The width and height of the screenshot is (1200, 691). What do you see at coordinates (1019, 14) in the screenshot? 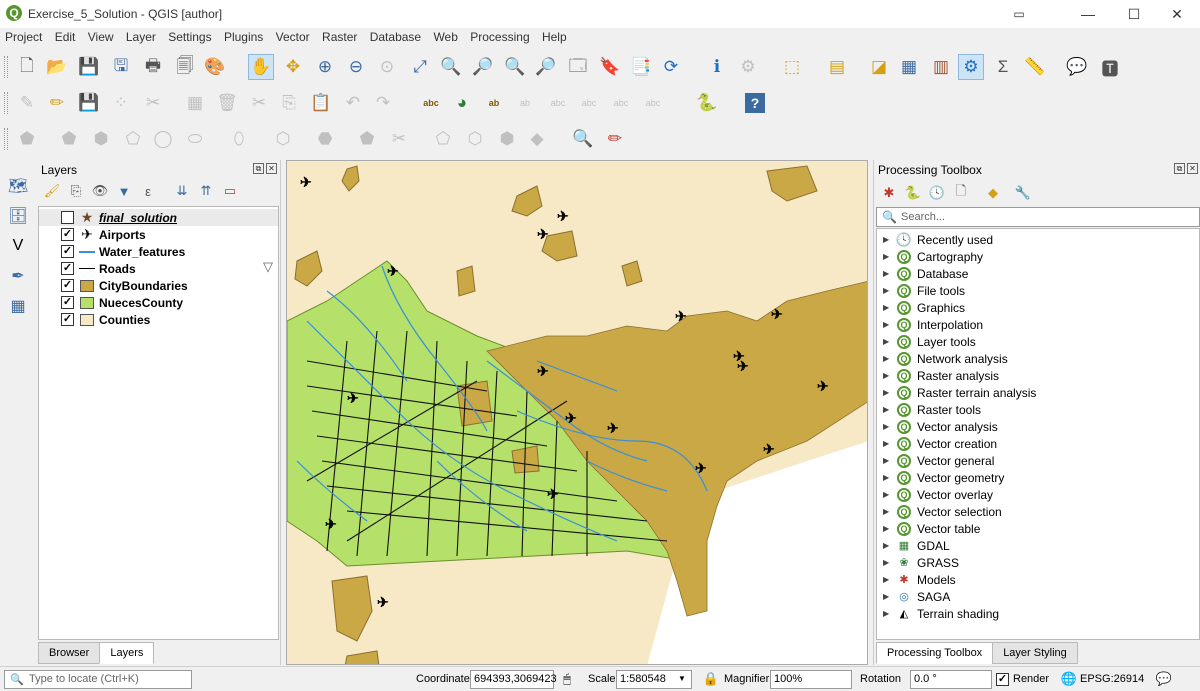
I see `restore-icon: ▭` at bounding box center [1019, 14].